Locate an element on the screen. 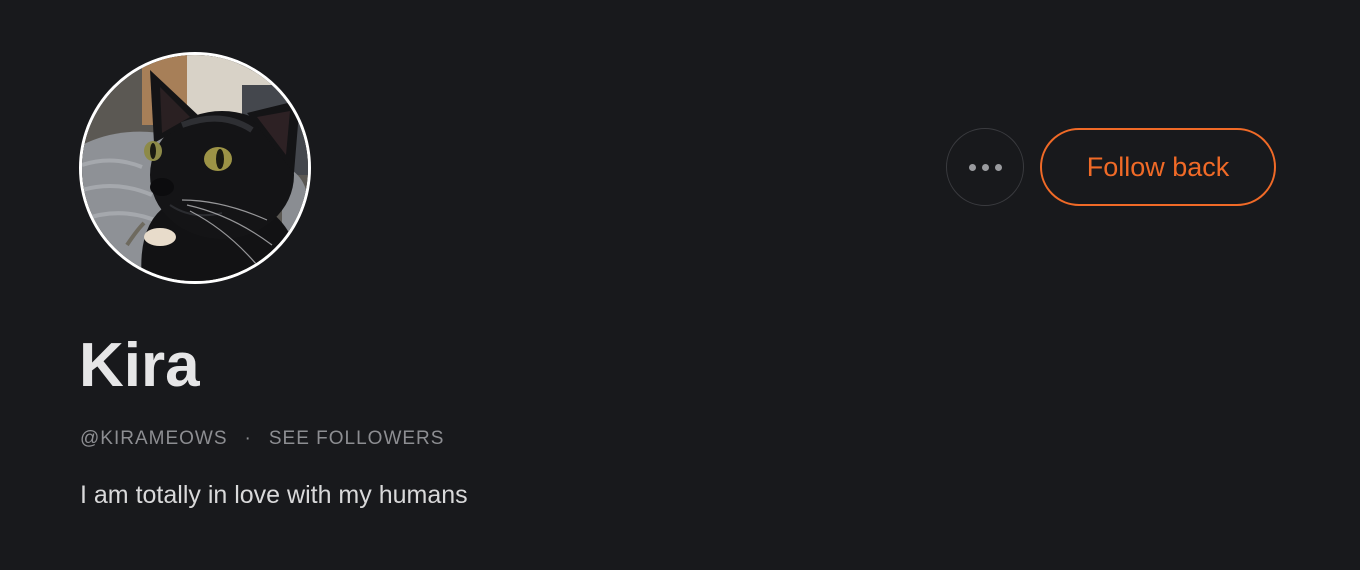 The height and width of the screenshot is (570, 1360). avatar is located at coordinates (195, 168).